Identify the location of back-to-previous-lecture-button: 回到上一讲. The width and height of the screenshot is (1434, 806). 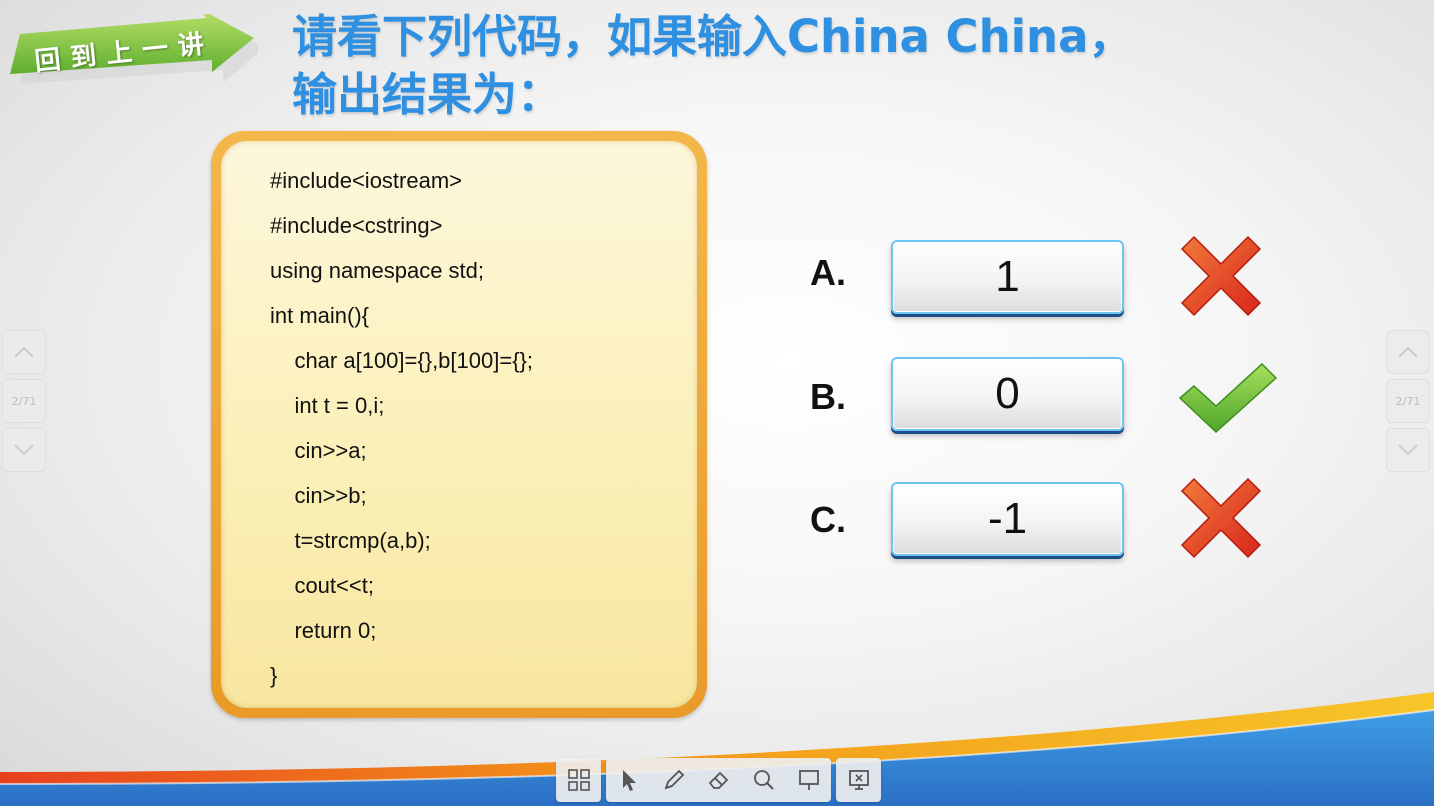
(133, 50).